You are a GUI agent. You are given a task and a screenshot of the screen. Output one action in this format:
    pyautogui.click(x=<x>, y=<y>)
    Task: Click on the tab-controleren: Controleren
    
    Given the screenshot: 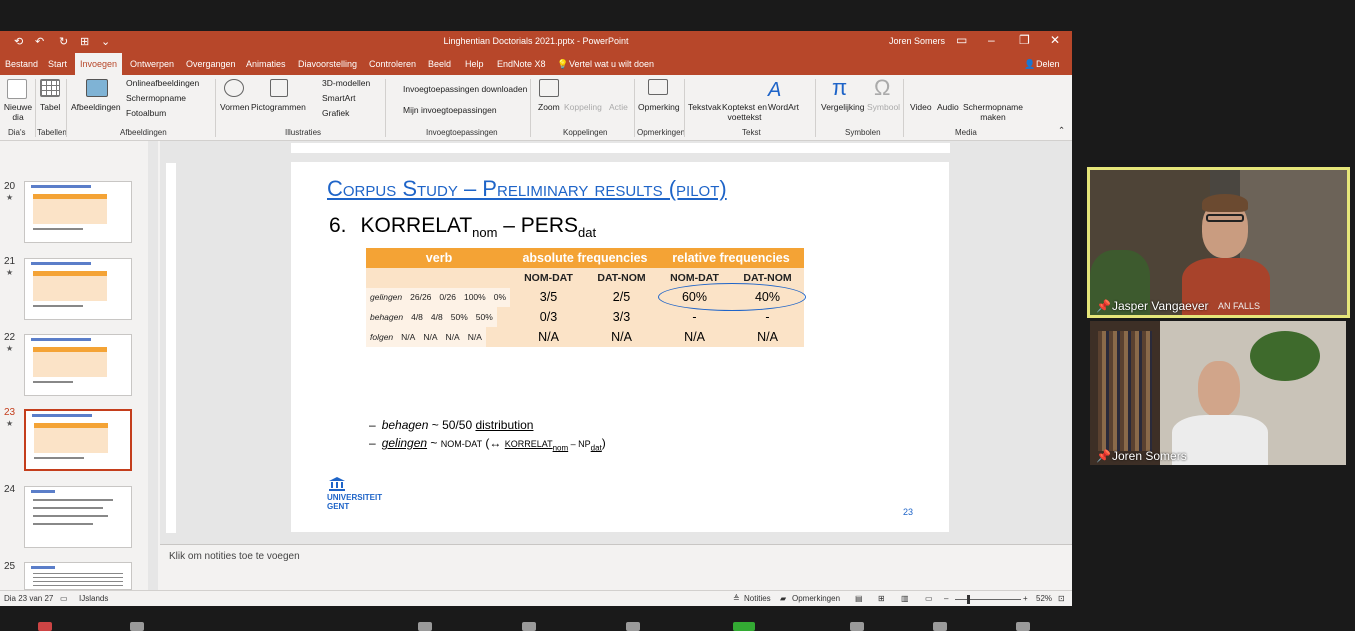 What is the action you would take?
    pyautogui.click(x=392, y=64)
    